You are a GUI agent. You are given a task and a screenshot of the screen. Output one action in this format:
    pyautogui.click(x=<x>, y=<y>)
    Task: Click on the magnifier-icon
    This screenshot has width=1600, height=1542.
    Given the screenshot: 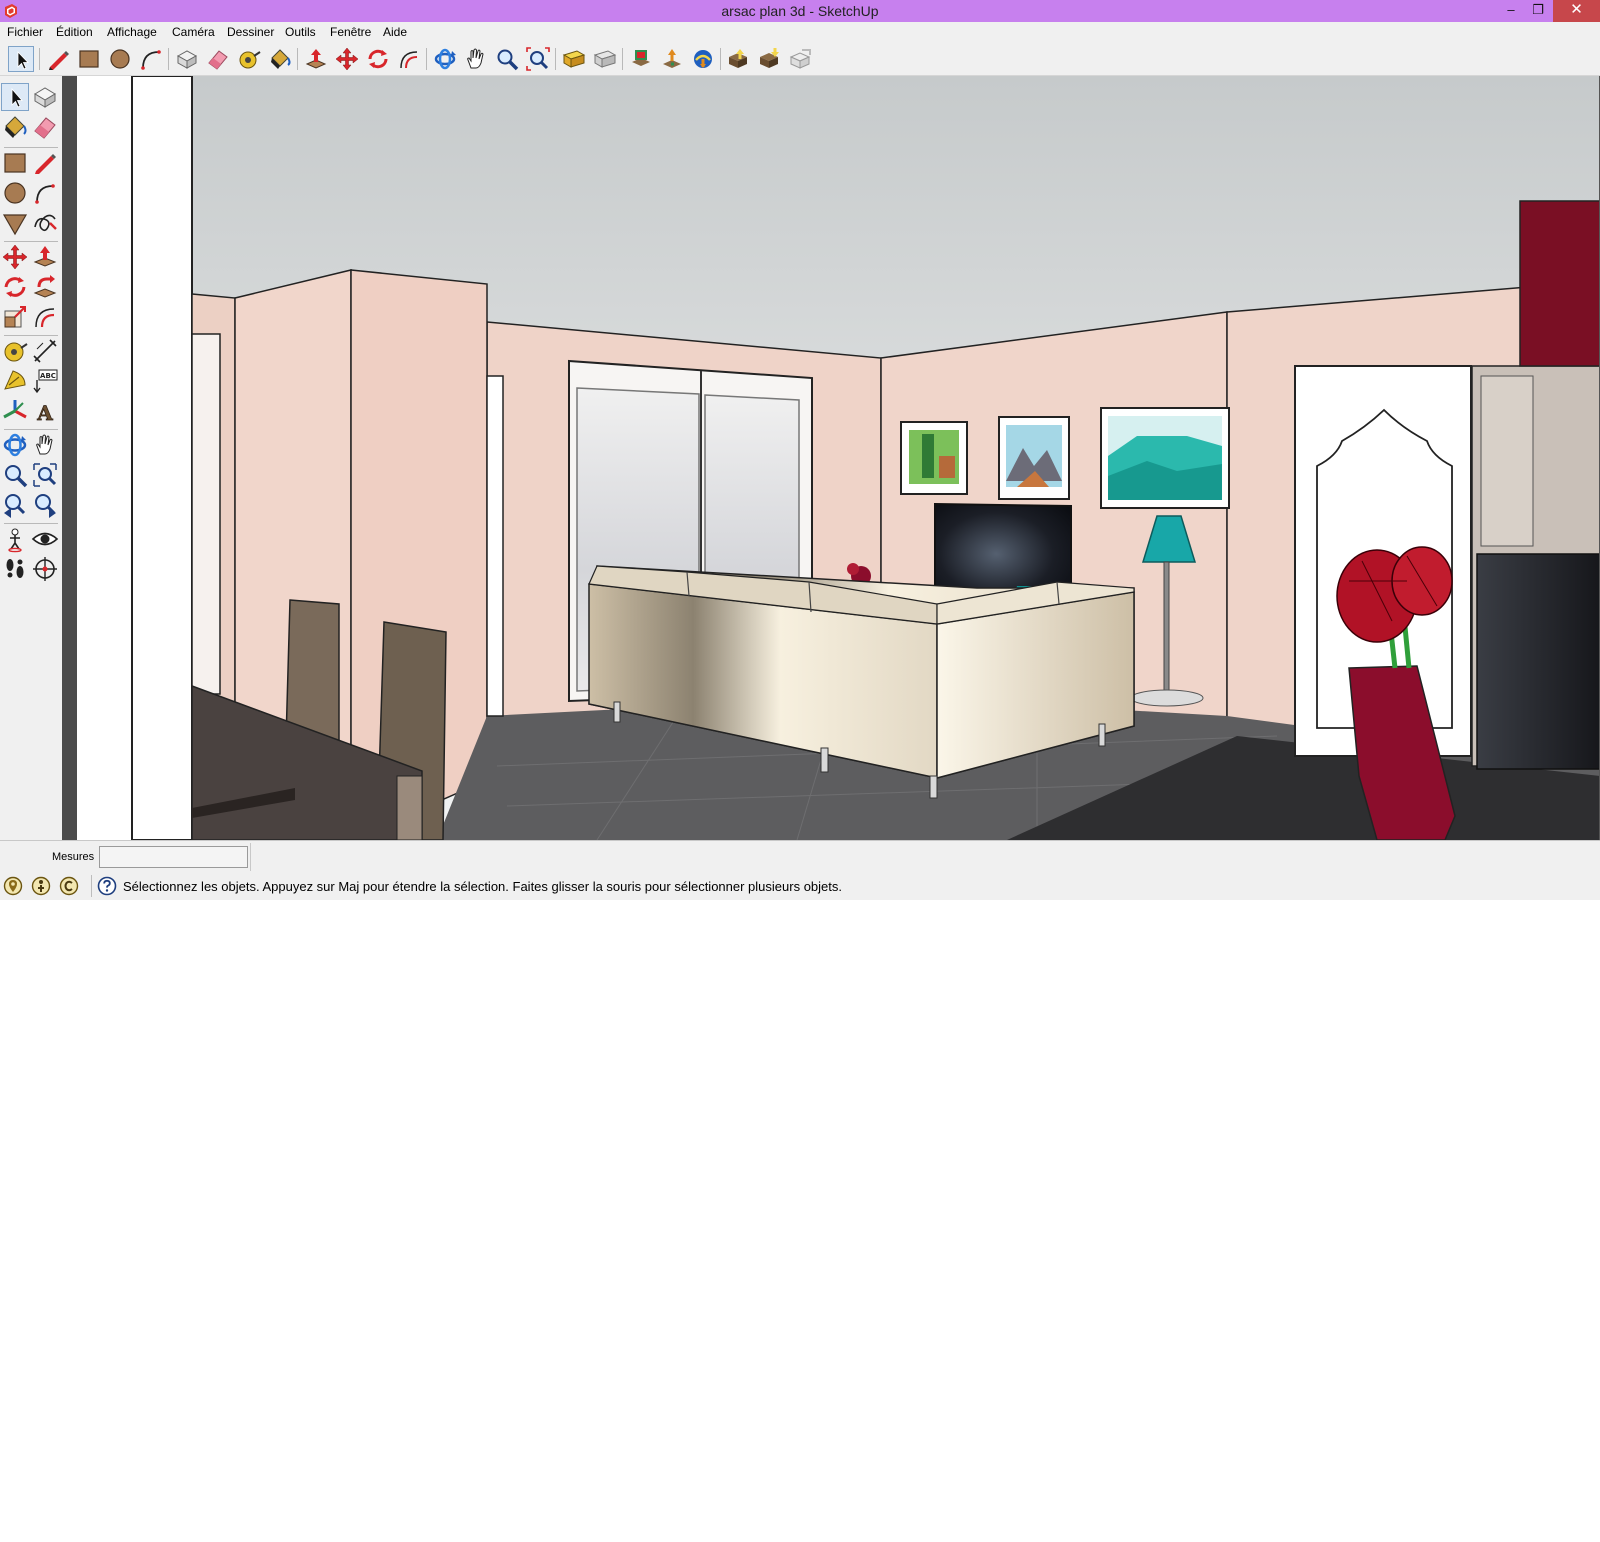 What is the action you would take?
    pyautogui.click(x=16, y=476)
    